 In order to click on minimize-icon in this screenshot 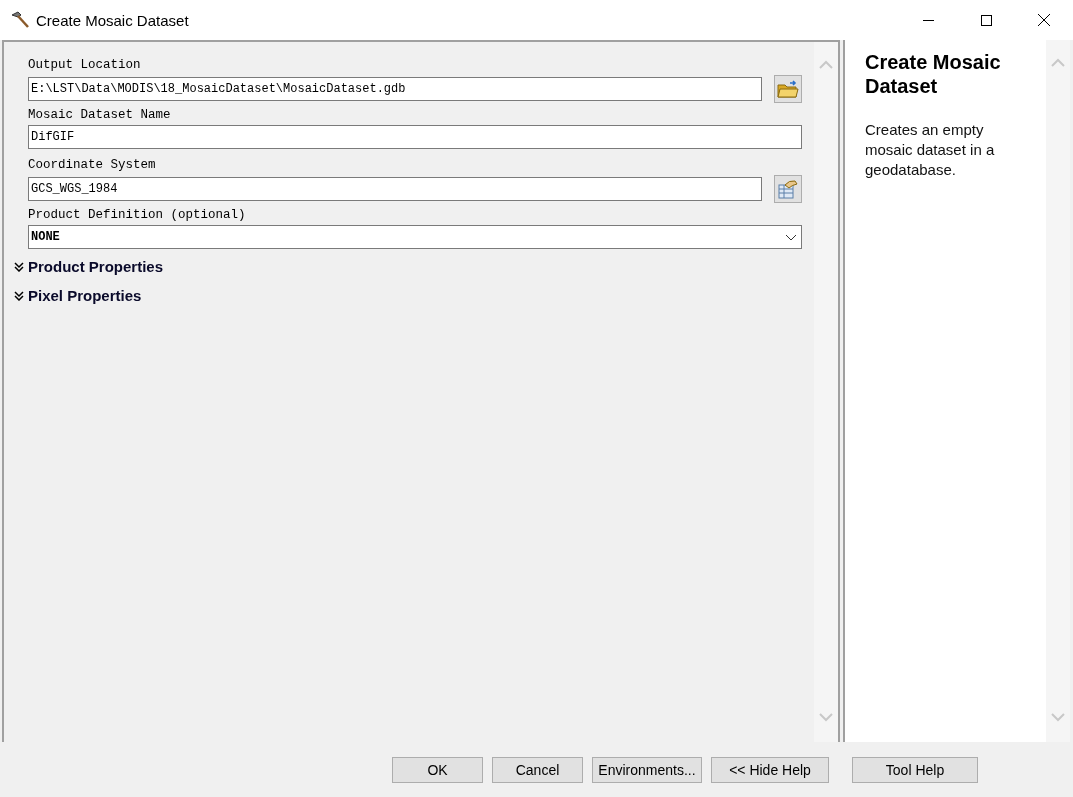, I will do `click(928, 20)`.